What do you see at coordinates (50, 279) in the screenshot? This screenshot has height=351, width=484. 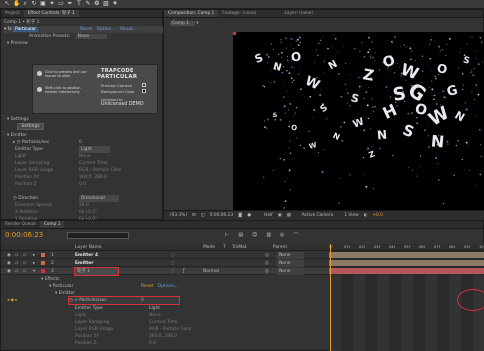 I see `effects-group-label: ▾ Effects` at bounding box center [50, 279].